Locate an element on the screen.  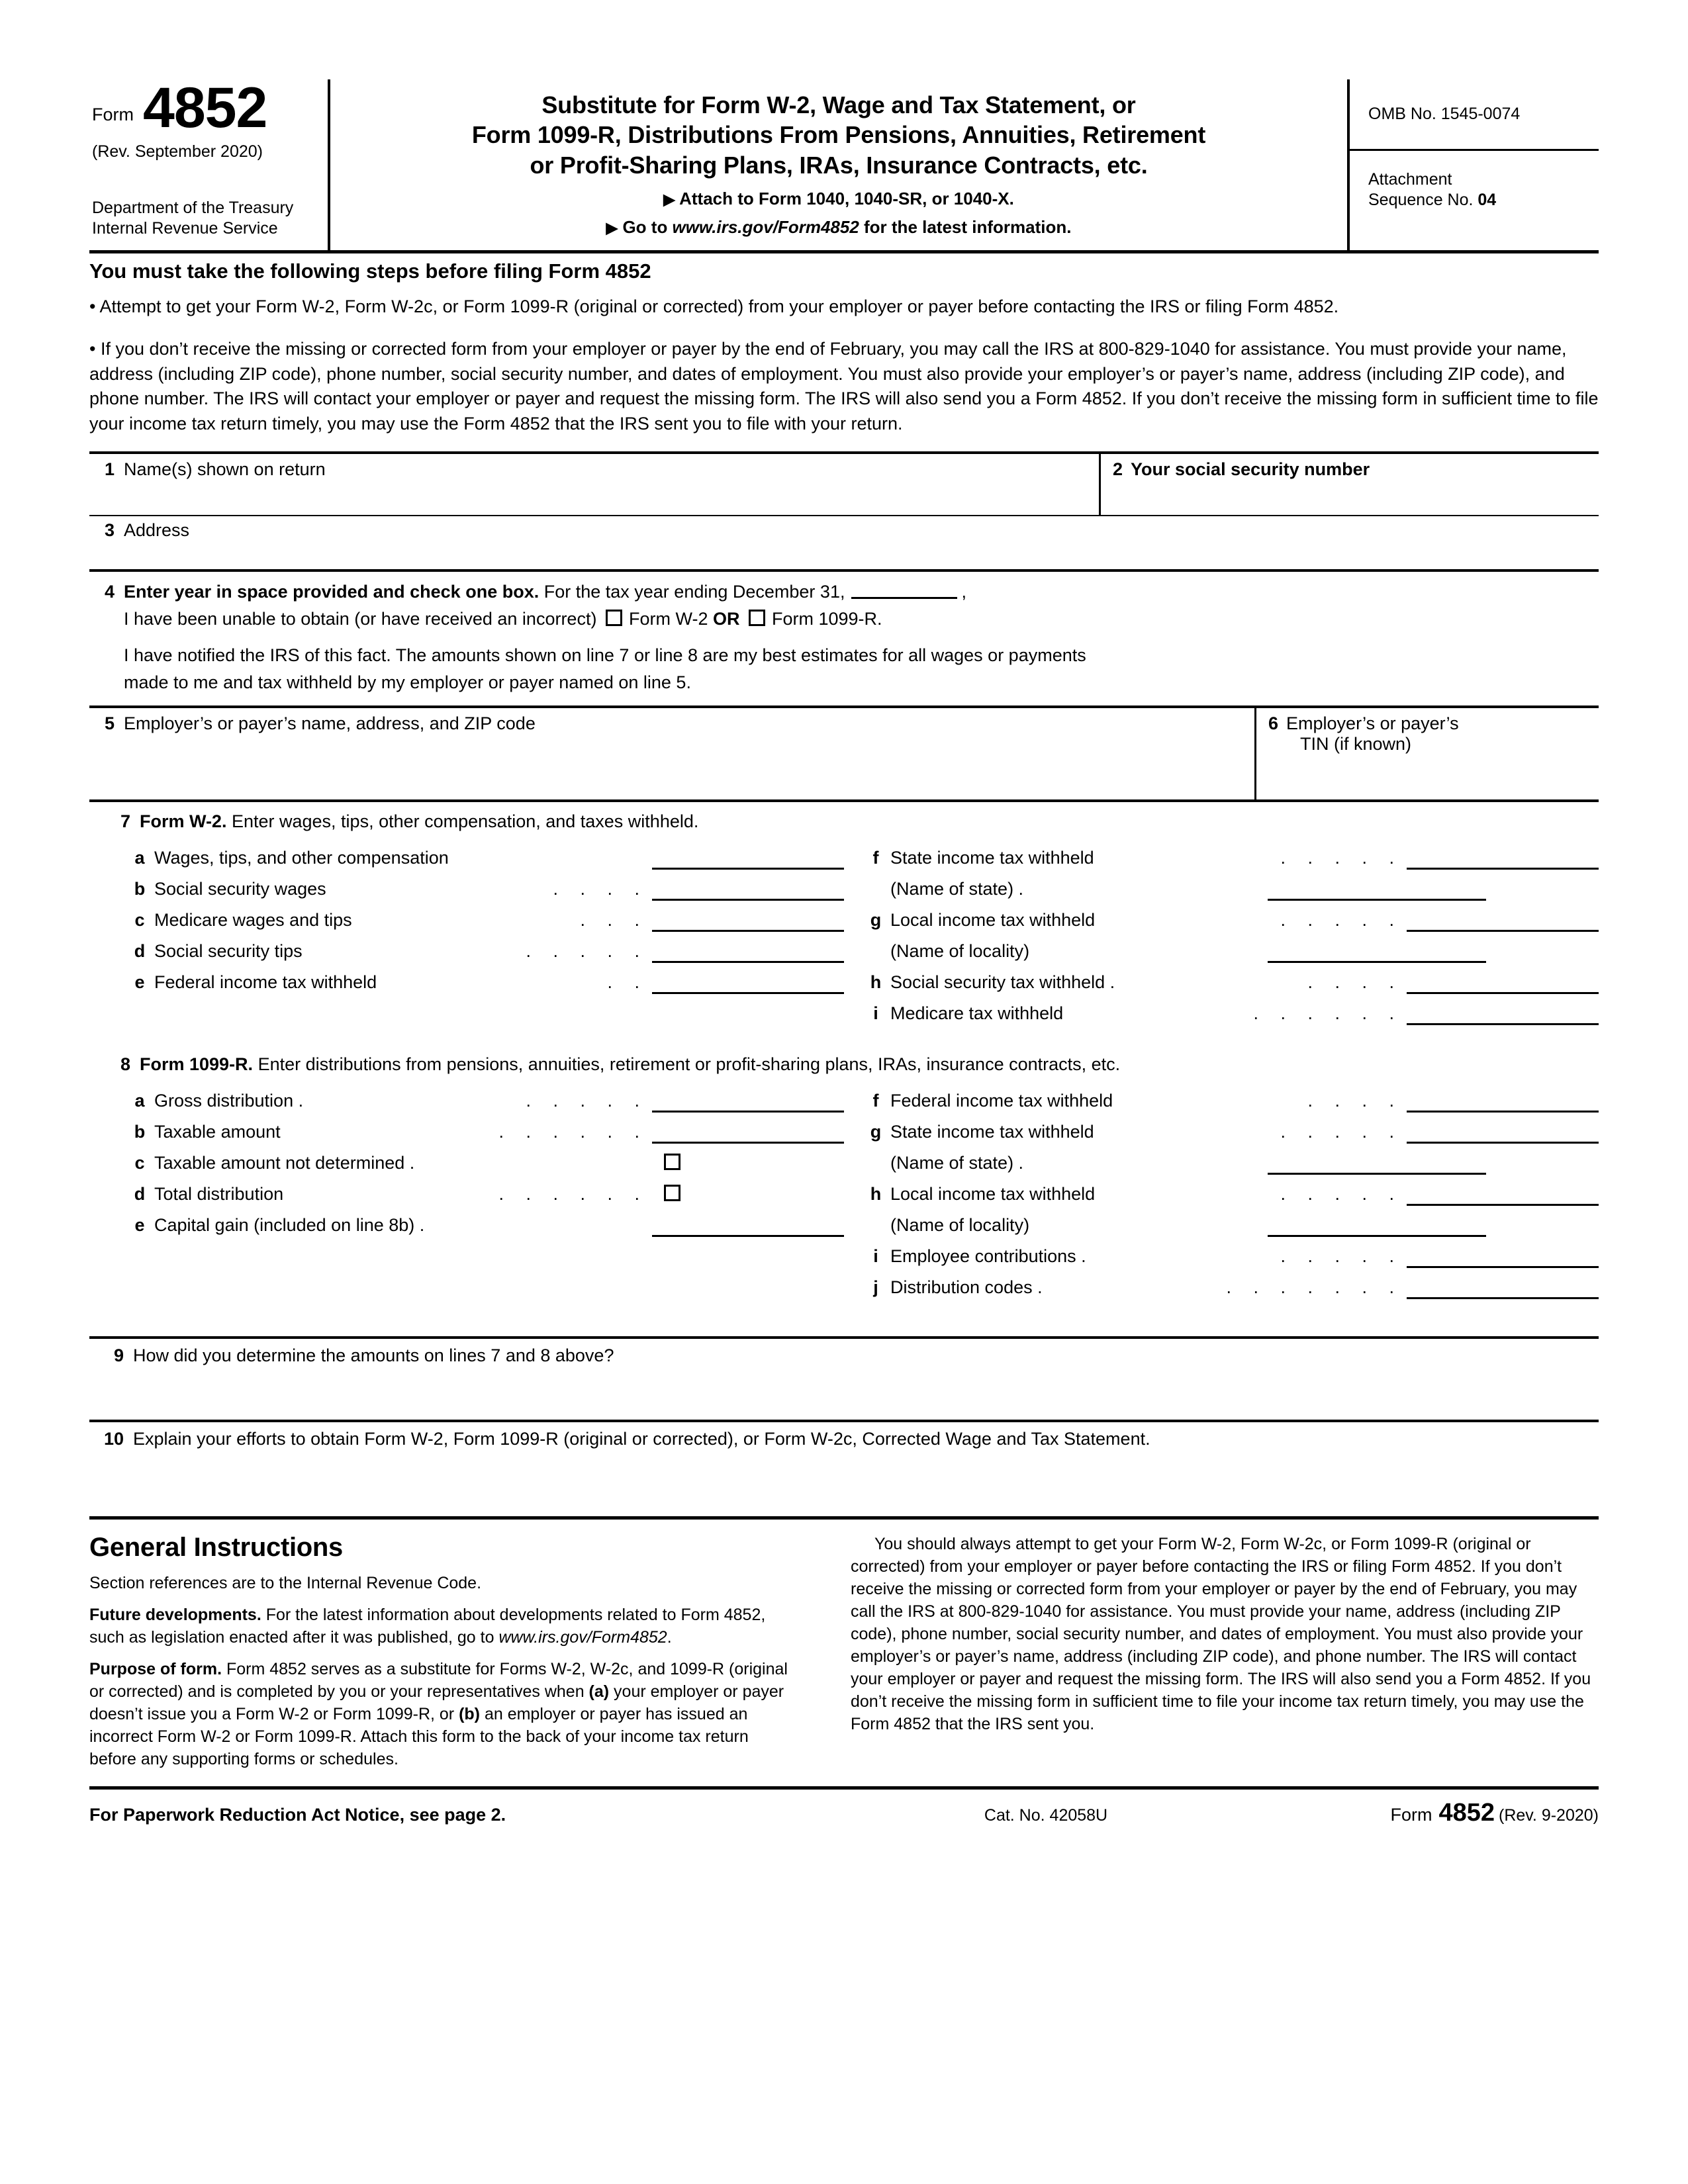
line-7d-input is located at coordinates (748, 949).